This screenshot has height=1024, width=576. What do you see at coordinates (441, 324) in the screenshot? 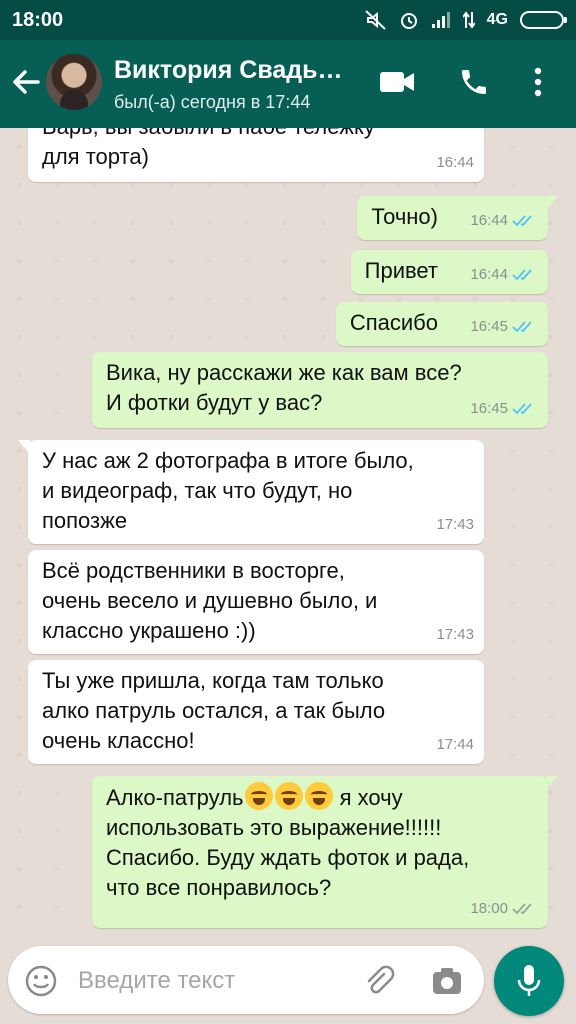
I see `message-outgoing: Спасибо 16:45` at bounding box center [441, 324].